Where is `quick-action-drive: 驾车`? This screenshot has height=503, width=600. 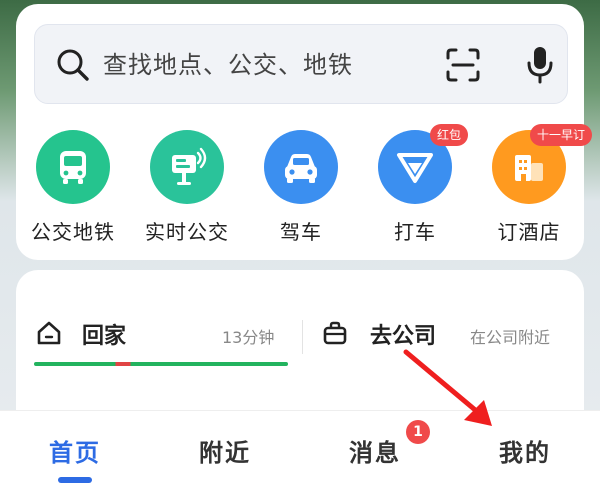
quick-action-drive: 驾车 is located at coordinates (301, 190).